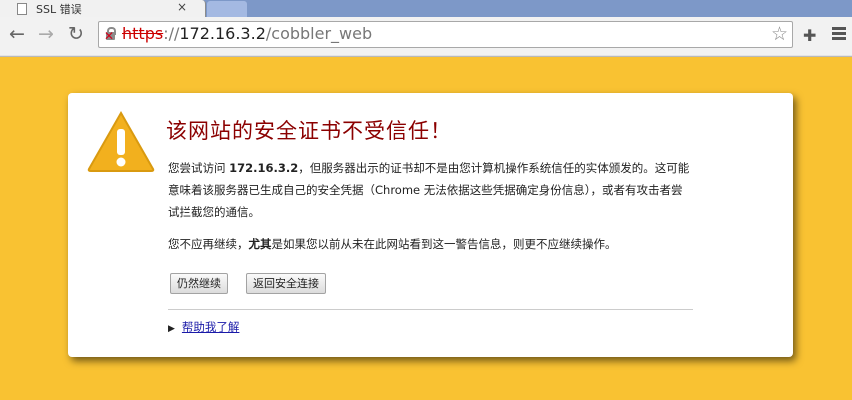  I want to click on forward-icon: →, so click(46, 34).